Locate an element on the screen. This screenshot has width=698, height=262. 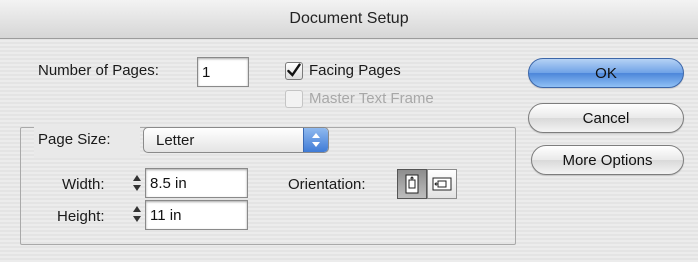
height-field is located at coordinates (196, 215).